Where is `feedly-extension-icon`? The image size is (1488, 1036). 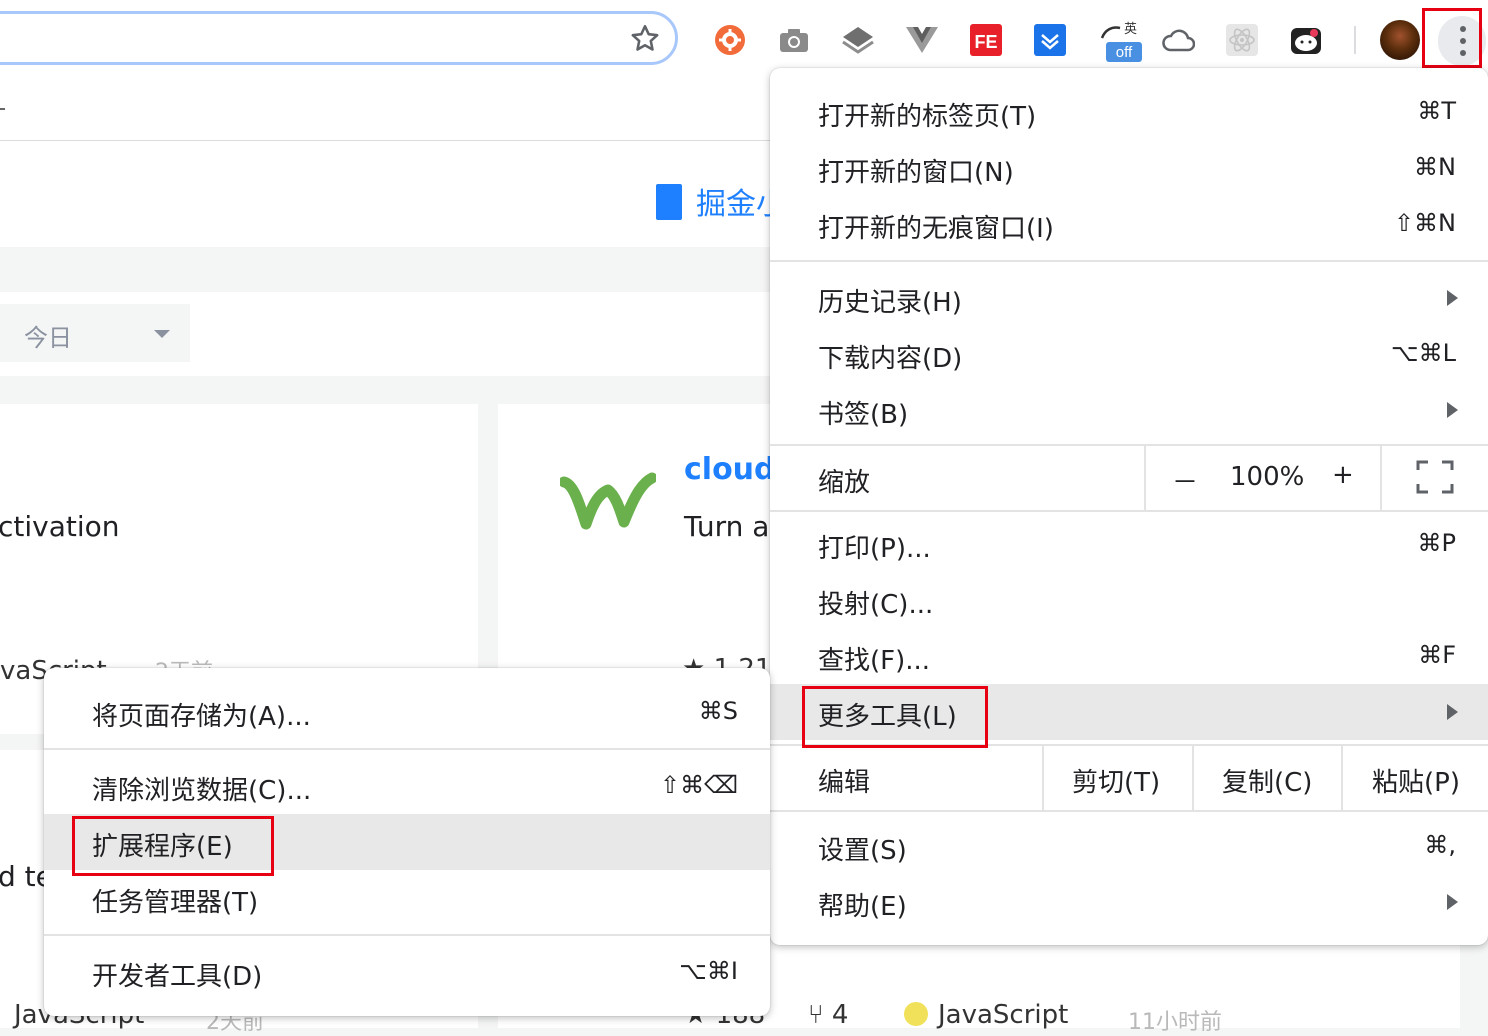
feedly-extension-icon is located at coordinates (1050, 40).